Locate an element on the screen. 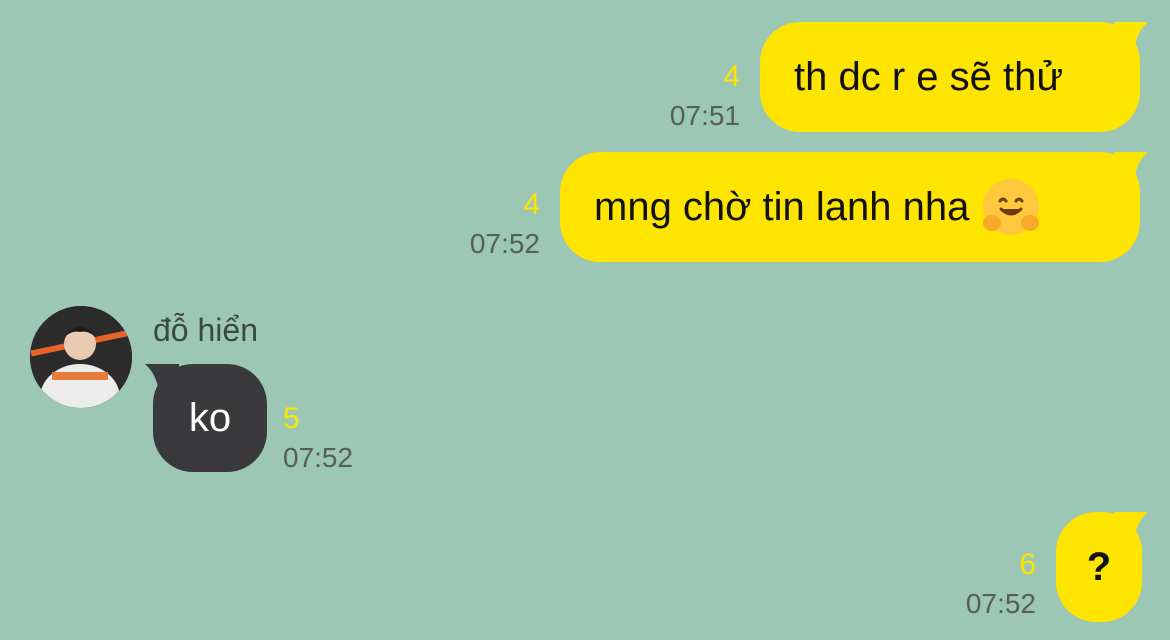  message-bubble: th dc r e sẽ thử is located at coordinates (950, 77).